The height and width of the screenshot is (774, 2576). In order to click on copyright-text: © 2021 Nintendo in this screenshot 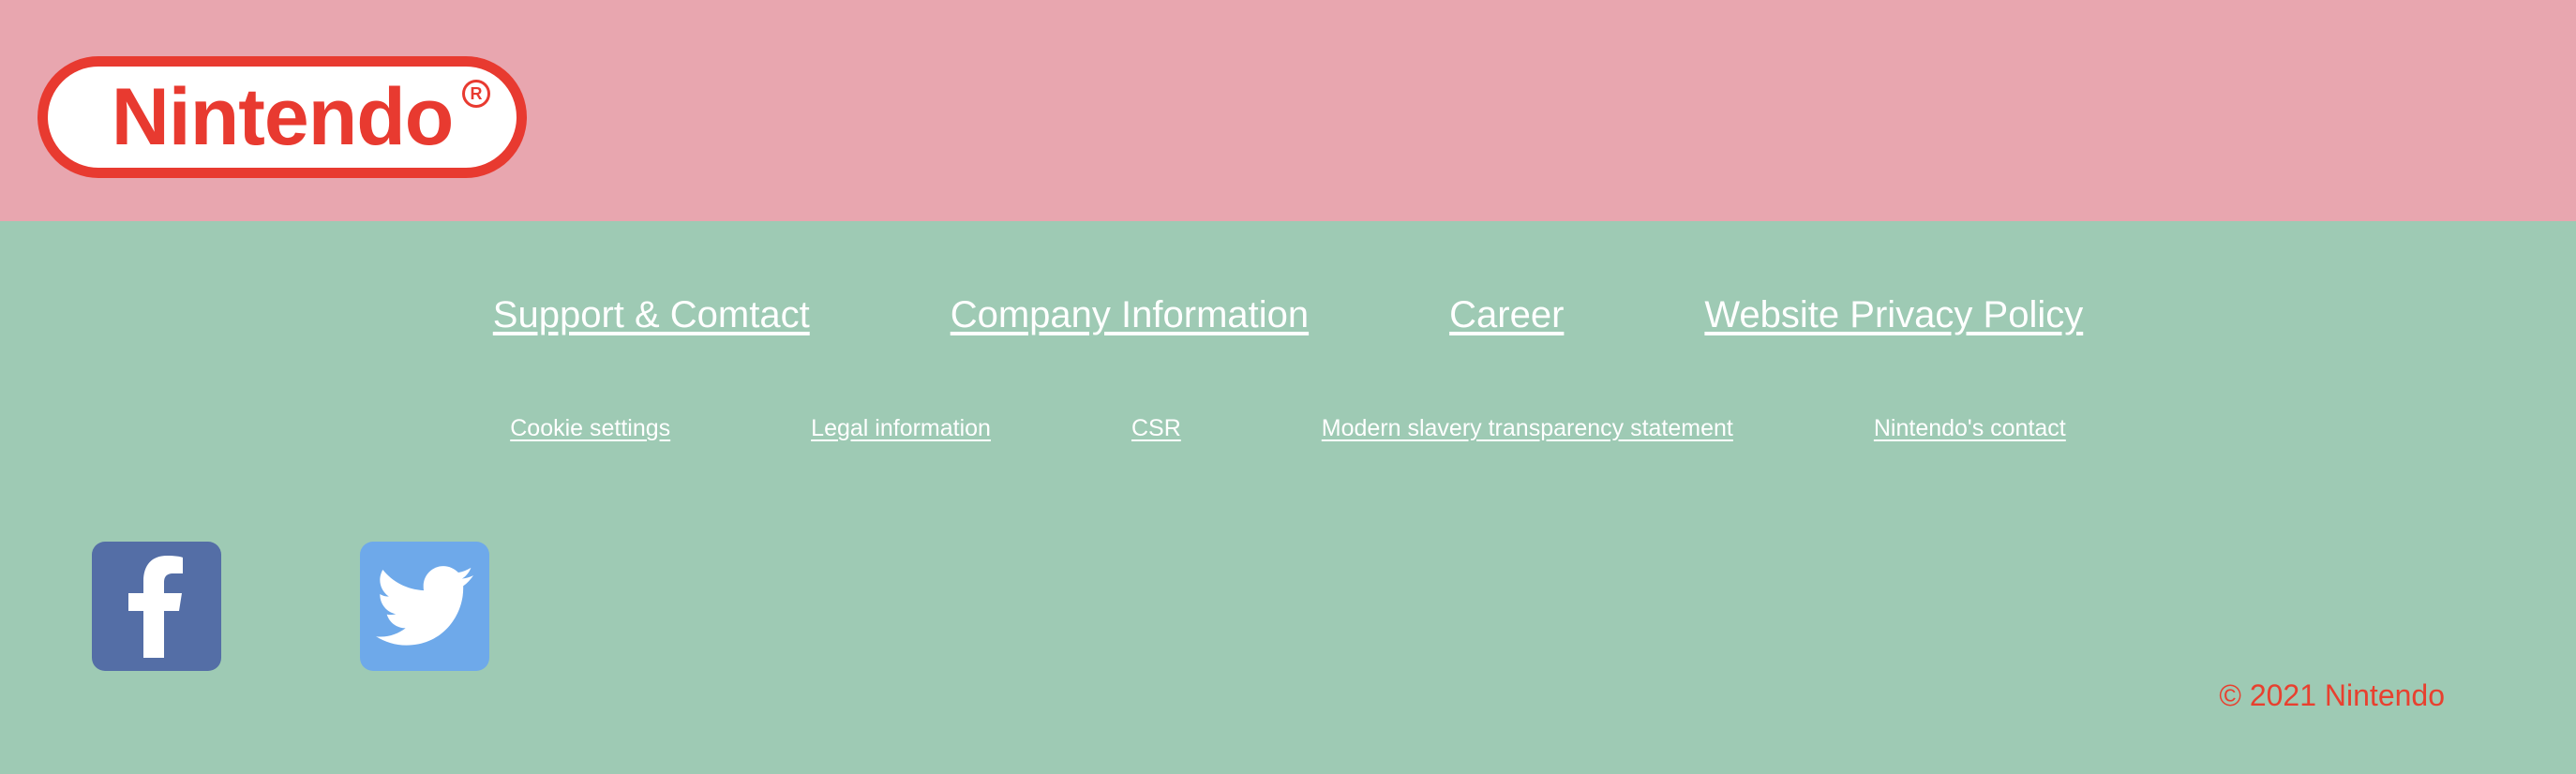, I will do `click(2332, 695)`.